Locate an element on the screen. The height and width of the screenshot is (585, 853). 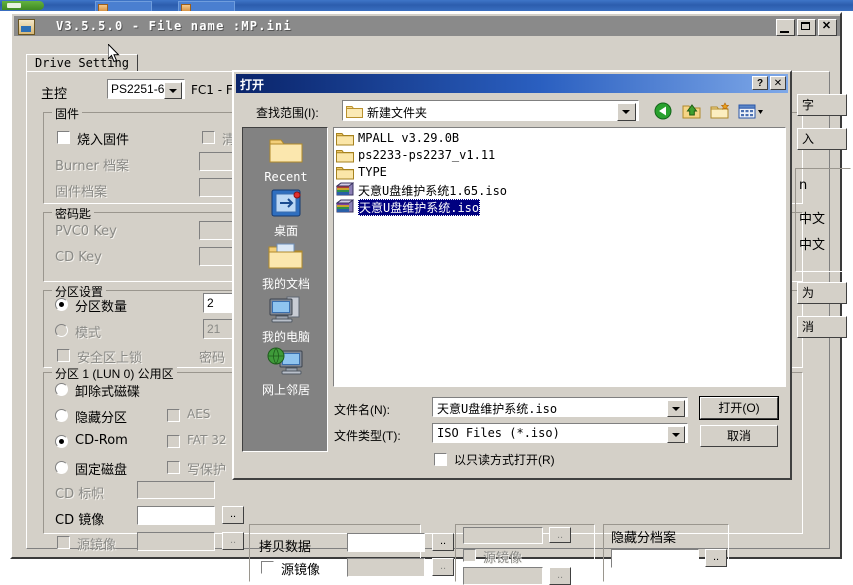
aes-label: AES is located at coordinates (199, 414).